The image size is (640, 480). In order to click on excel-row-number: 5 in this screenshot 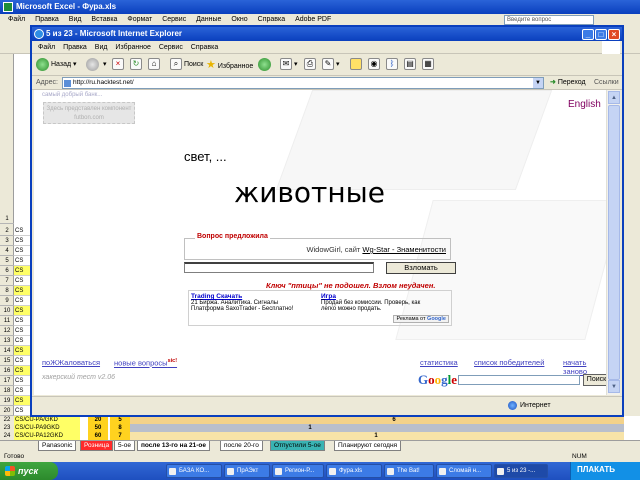, I will do `click(7, 261)`.